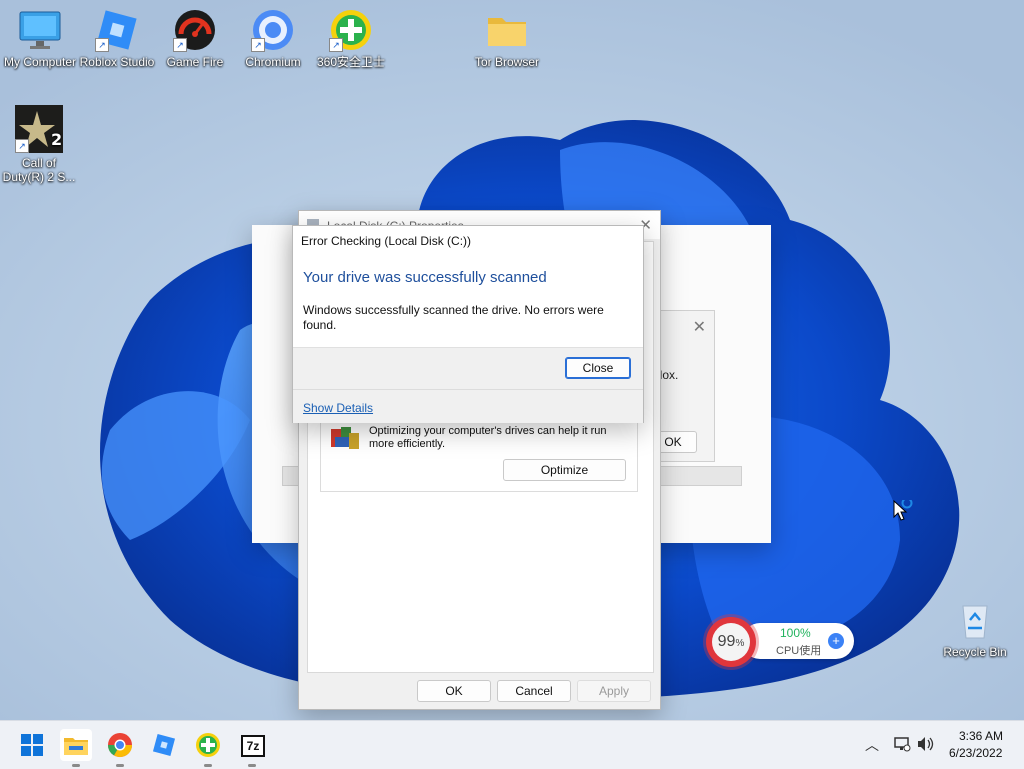 The width and height of the screenshot is (1024, 769). Describe the element at coordinates (425, 277) in the screenshot. I see `dialog-heading: Your drive was successfully scanned` at that location.